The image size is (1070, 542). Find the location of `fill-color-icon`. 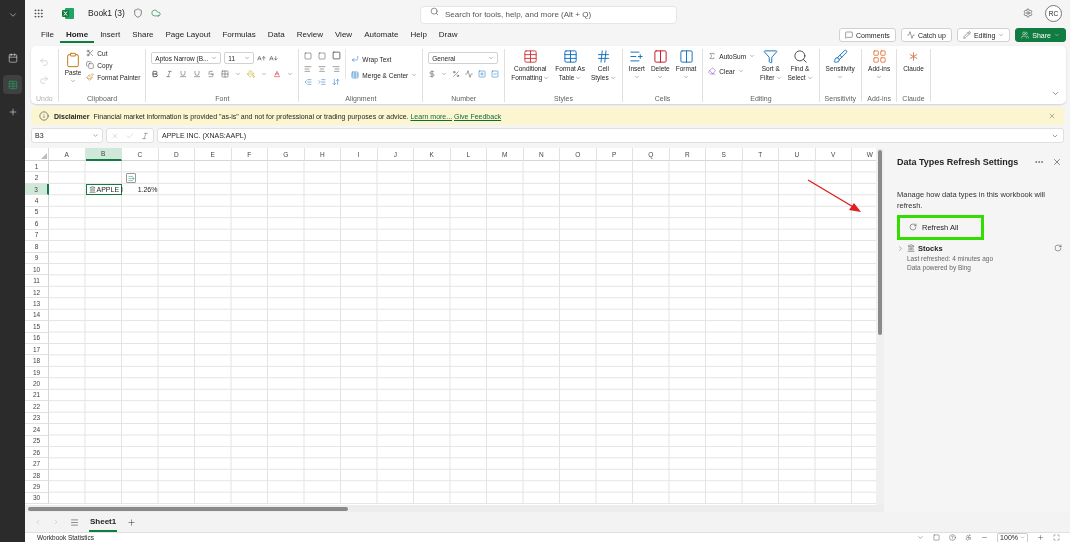

fill-color-icon is located at coordinates (251, 74).